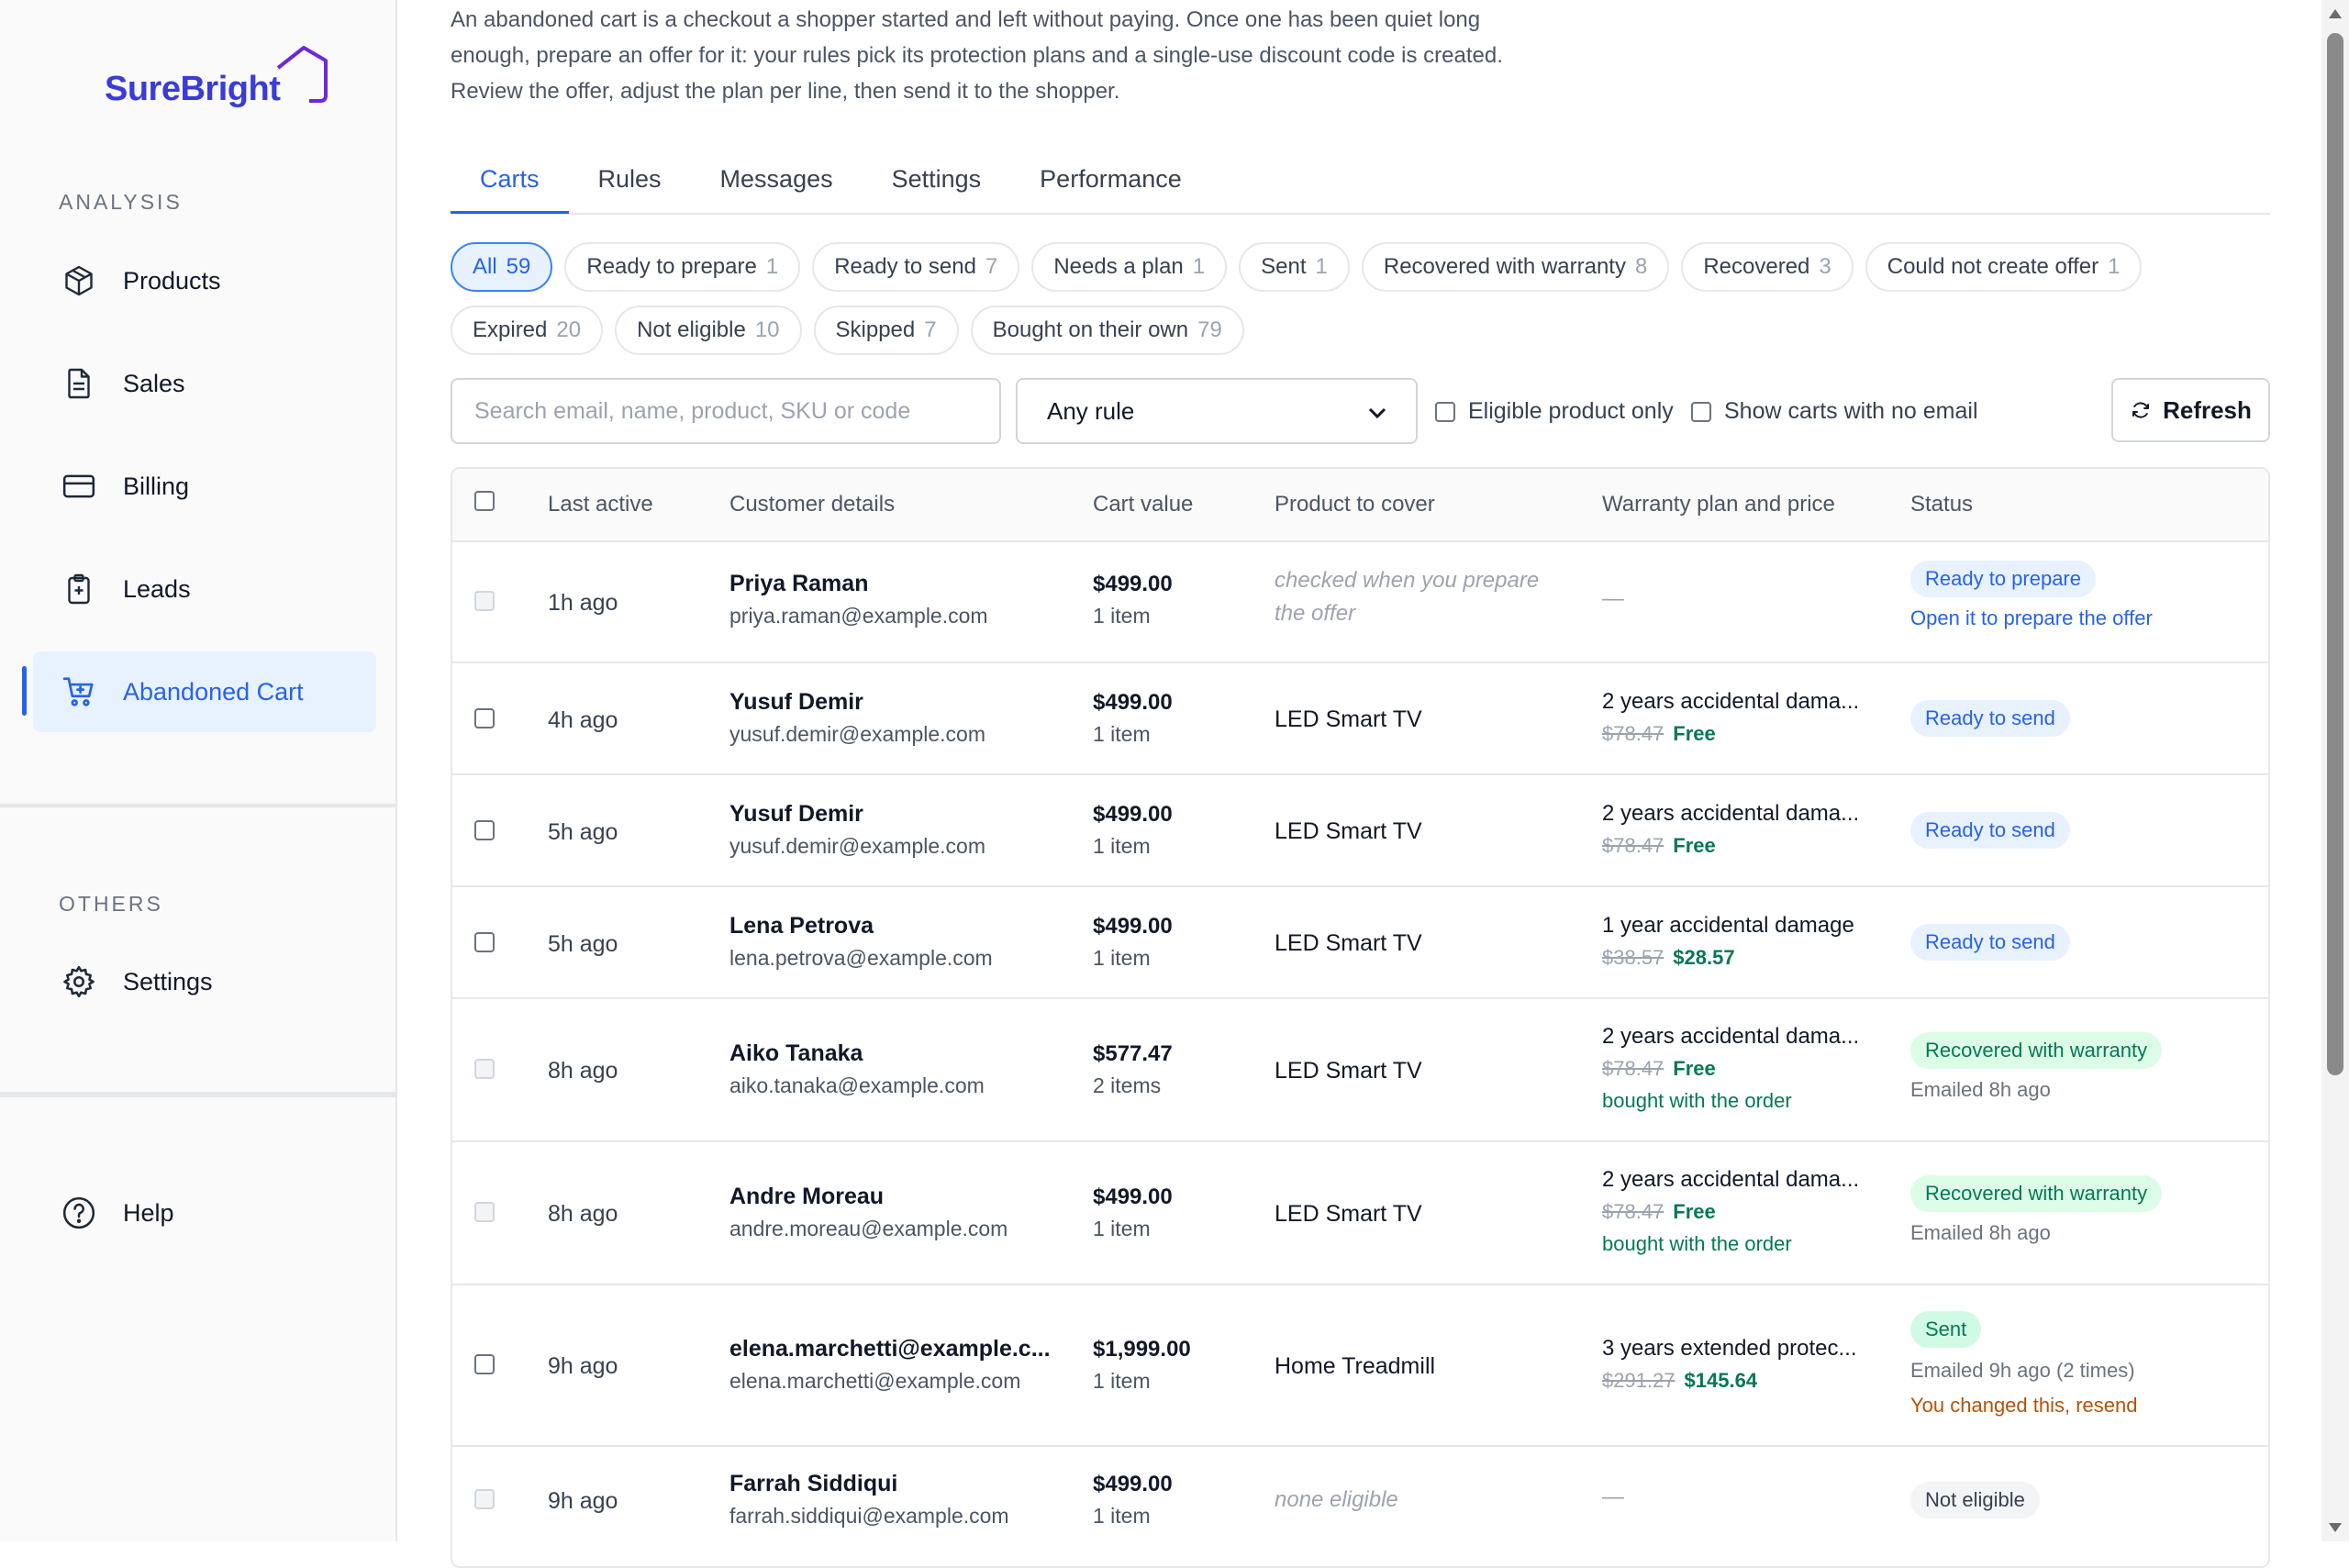 Image resolution: width=2349 pixels, height=1568 pixels. What do you see at coordinates (204, 589) in the screenshot?
I see `sidebar-item-leads: Leads` at bounding box center [204, 589].